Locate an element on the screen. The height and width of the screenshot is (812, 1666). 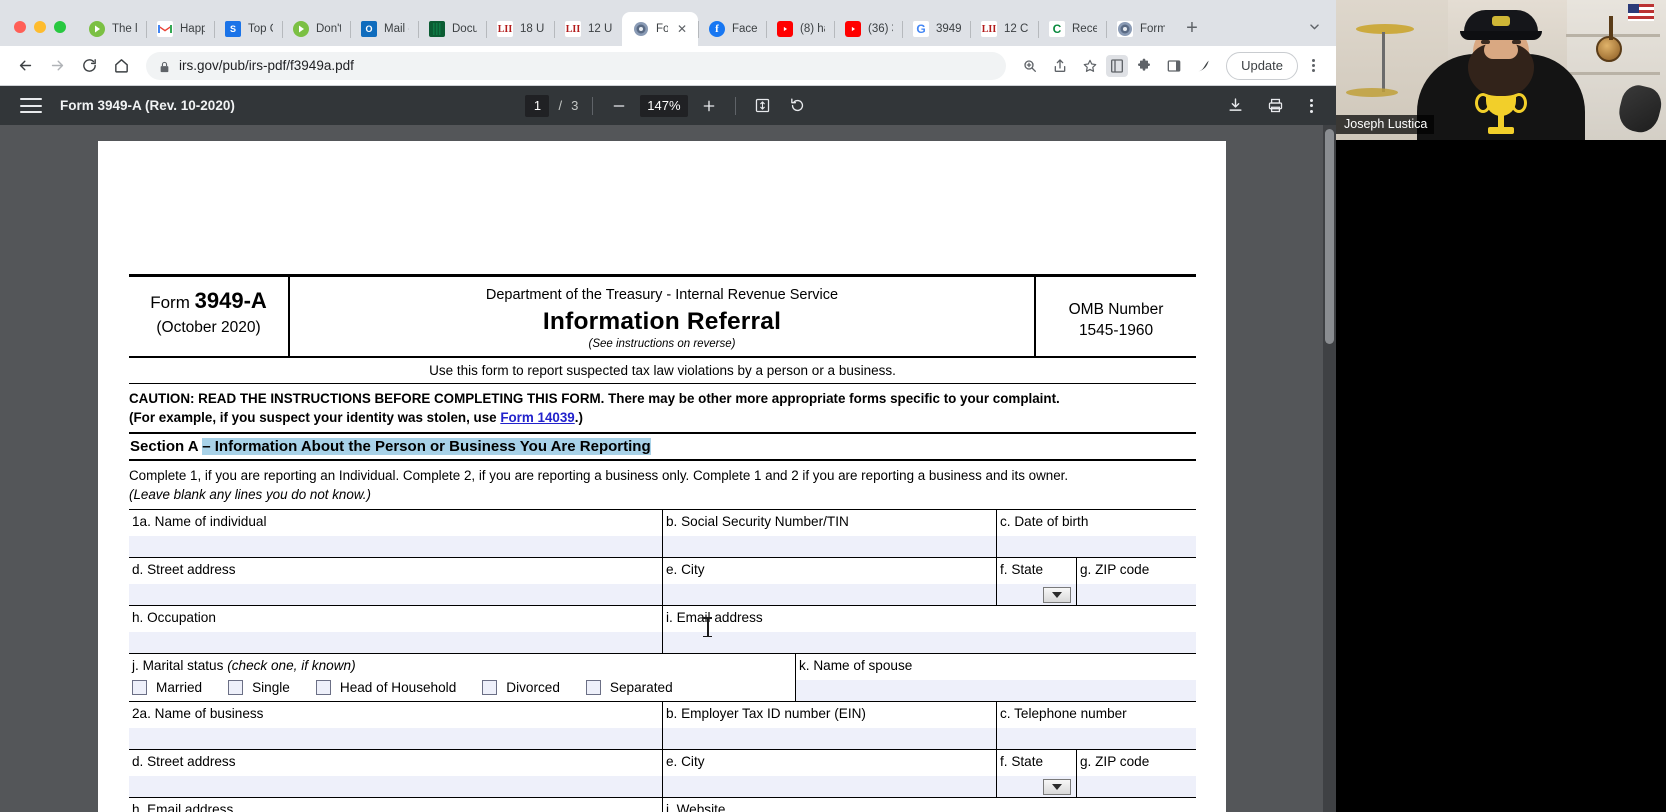
field-label: b. Social Security Number/TIN is located at coordinates (757, 521).